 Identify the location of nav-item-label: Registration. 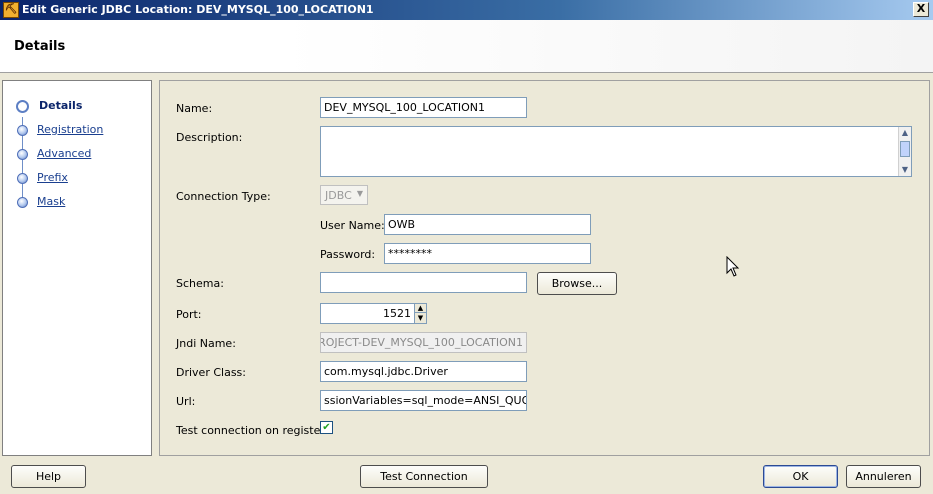
(70, 129).